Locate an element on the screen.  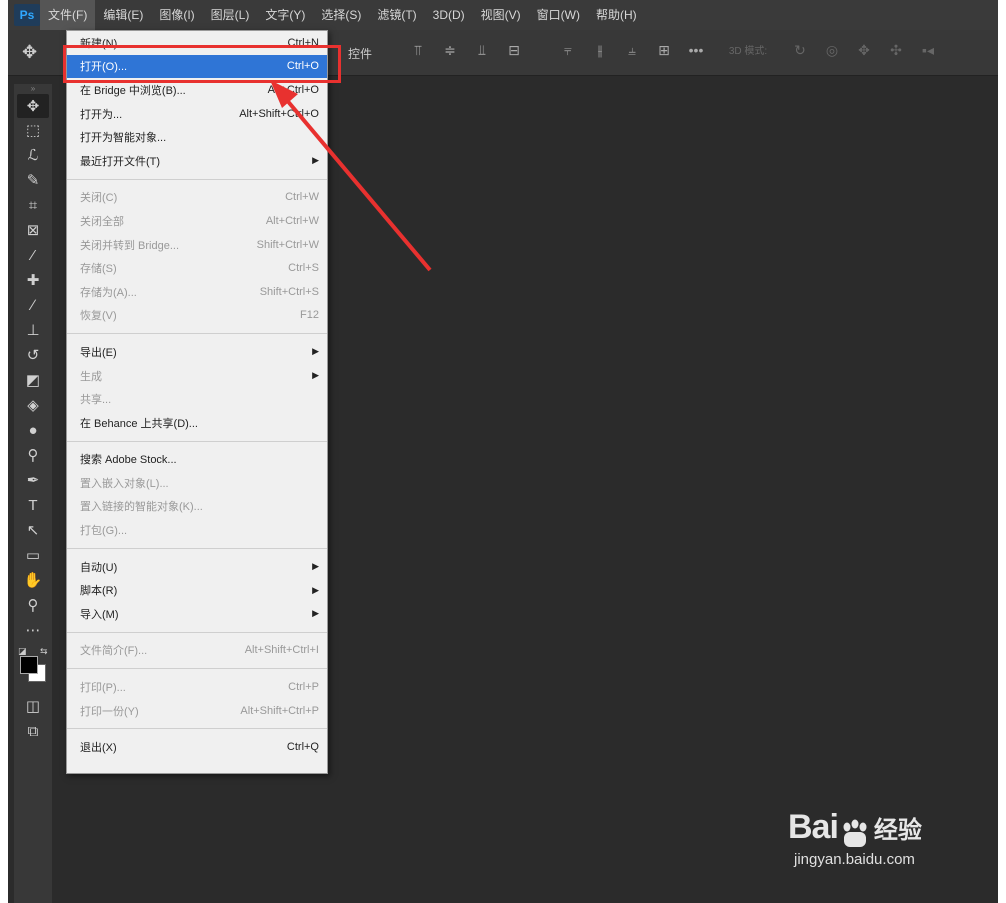
menu-help: 帮助(H) is located at coordinates (616, 15).